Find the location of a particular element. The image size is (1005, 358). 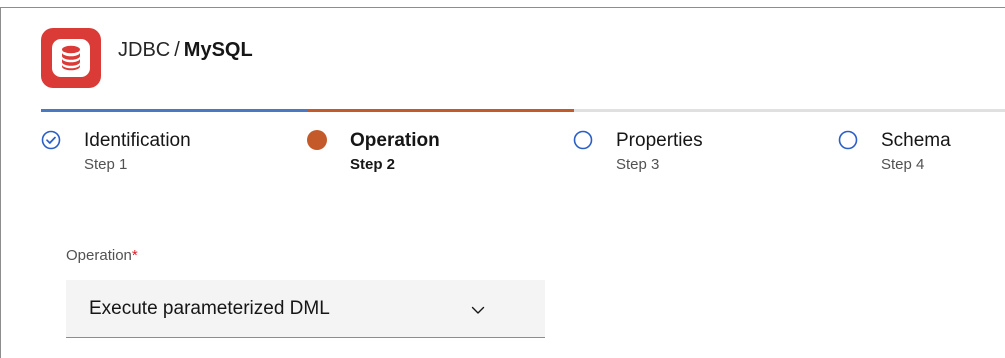

required-asterisk: * is located at coordinates (134, 255).